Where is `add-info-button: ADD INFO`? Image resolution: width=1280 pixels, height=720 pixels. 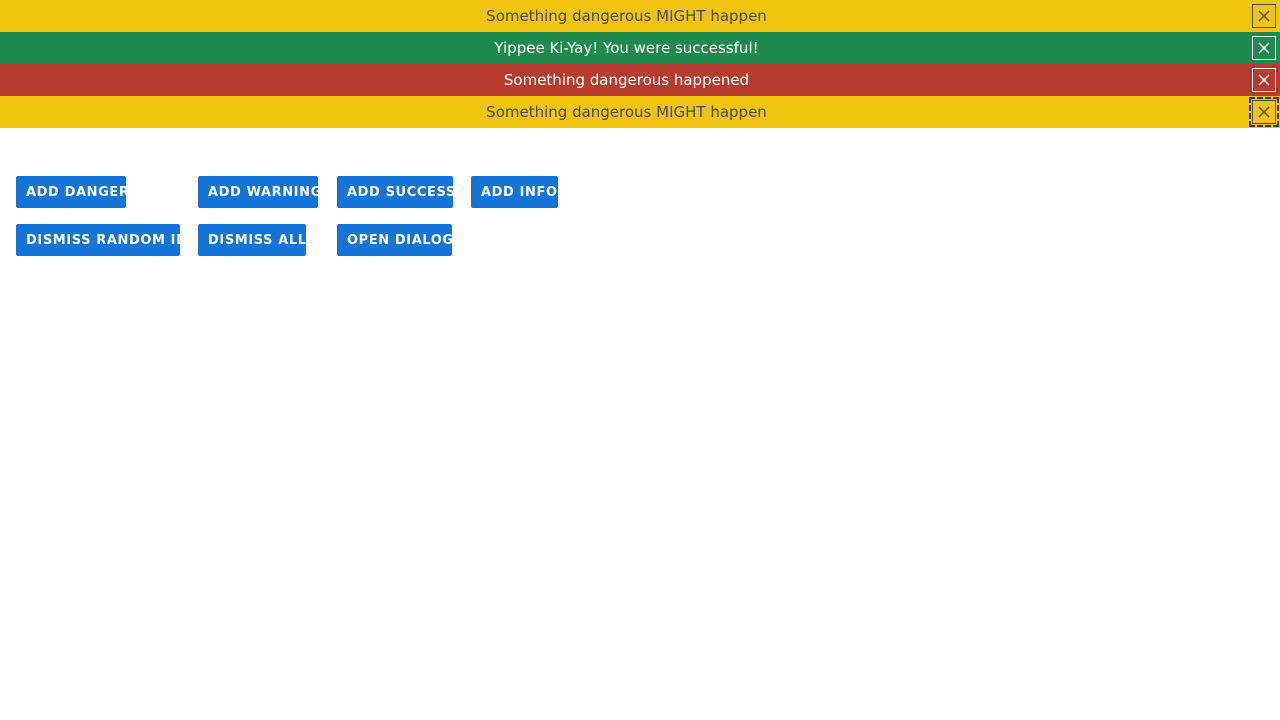 add-info-button: ADD INFO is located at coordinates (514, 192).